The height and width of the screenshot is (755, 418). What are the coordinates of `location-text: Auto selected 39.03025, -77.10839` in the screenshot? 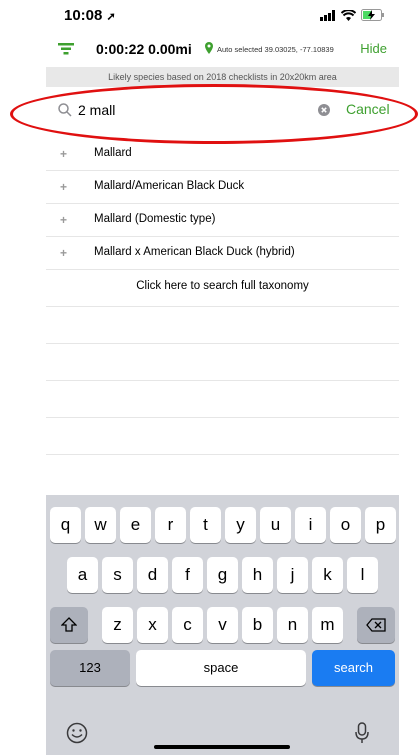 It's located at (275, 49).